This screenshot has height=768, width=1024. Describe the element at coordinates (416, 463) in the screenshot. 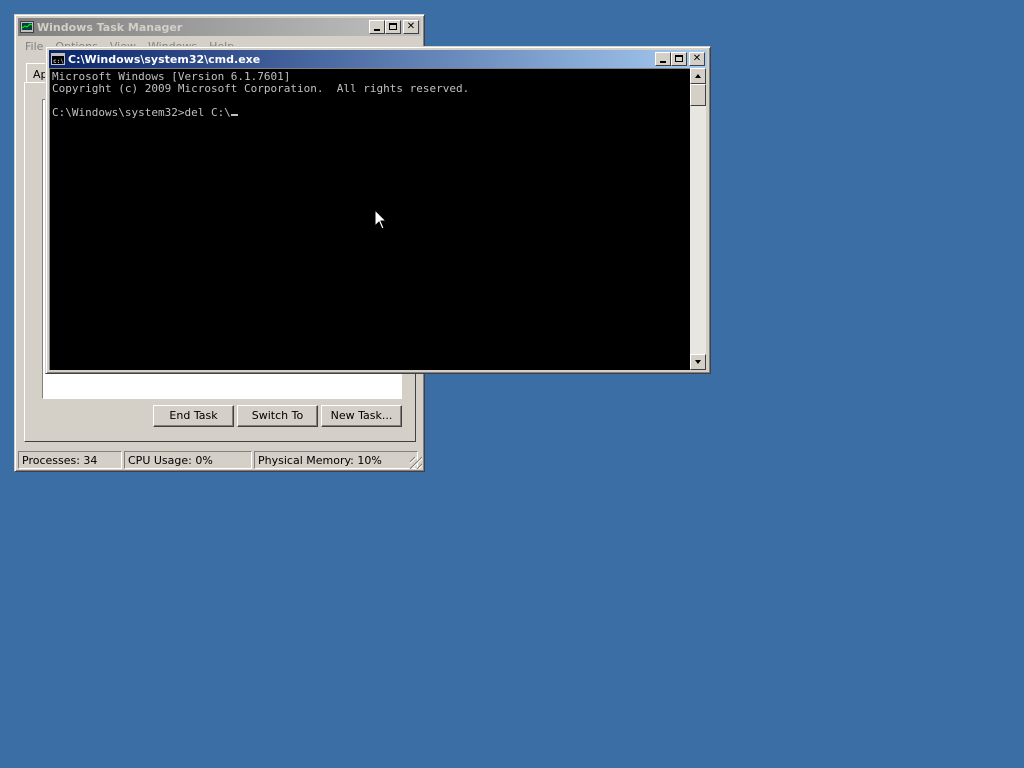

I see `resize-grip` at that location.